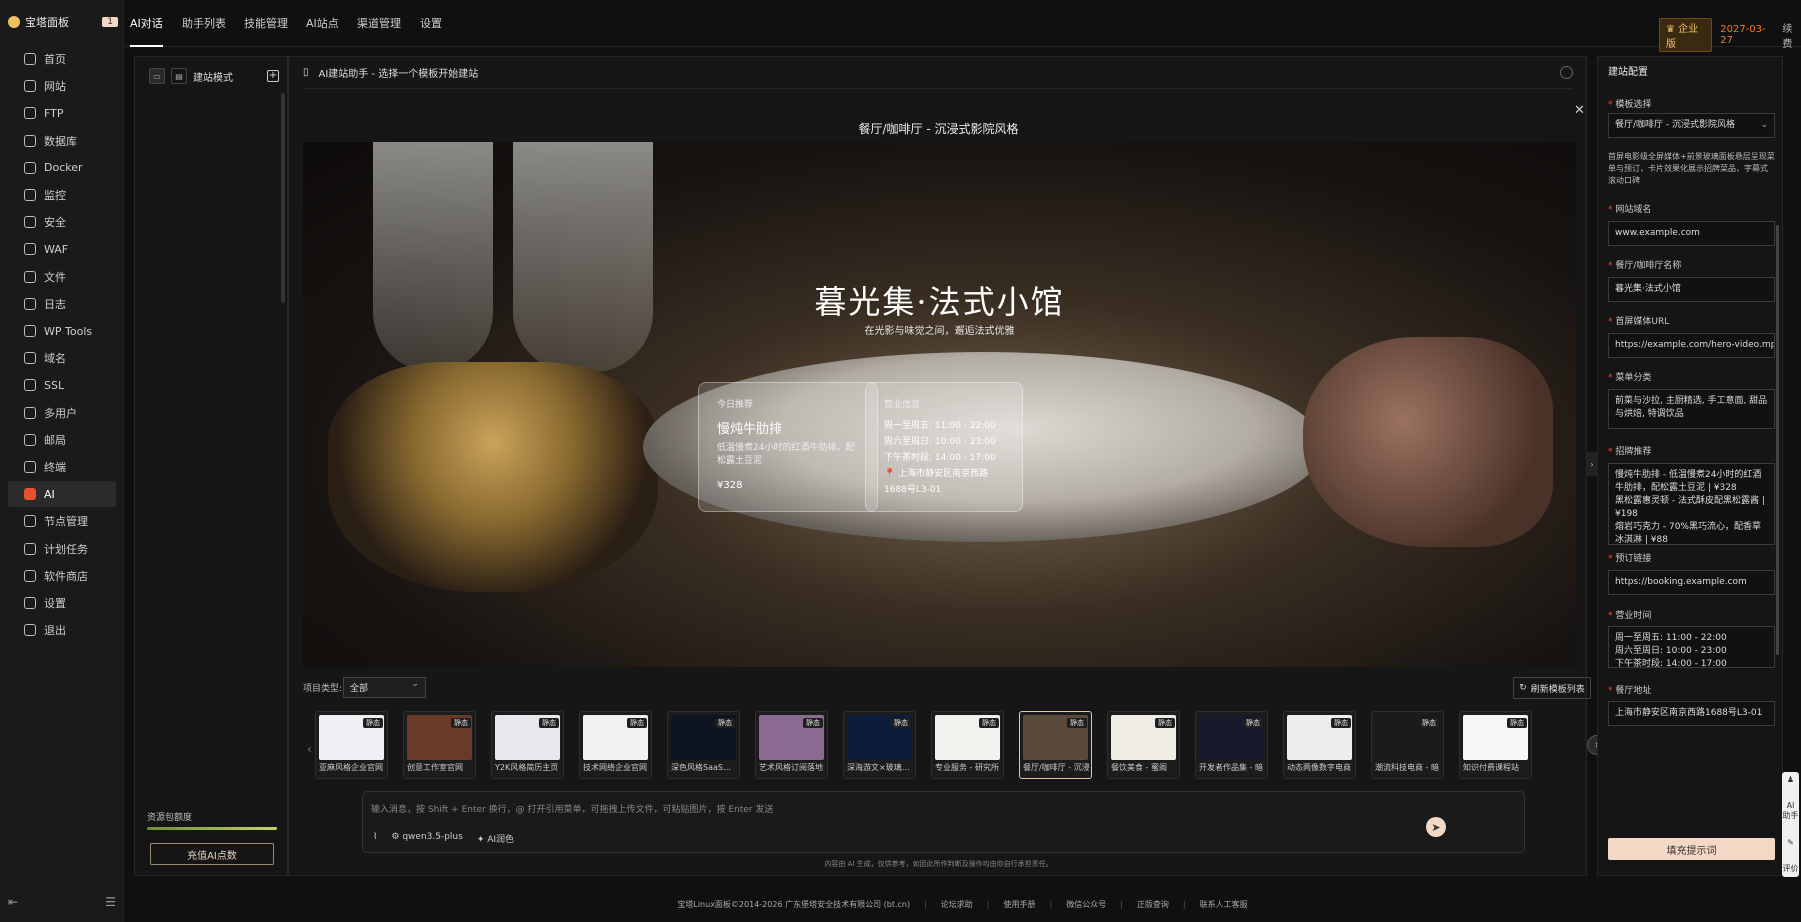  Describe the element at coordinates (1790, 780) in the screenshot. I see `ai-assistant-icon: ♟` at that location.